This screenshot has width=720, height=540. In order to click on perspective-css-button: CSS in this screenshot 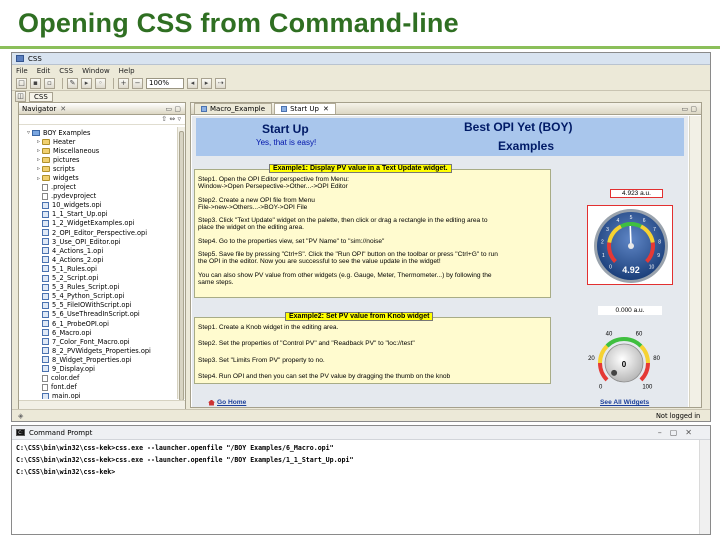, I will do `click(41, 96)`.